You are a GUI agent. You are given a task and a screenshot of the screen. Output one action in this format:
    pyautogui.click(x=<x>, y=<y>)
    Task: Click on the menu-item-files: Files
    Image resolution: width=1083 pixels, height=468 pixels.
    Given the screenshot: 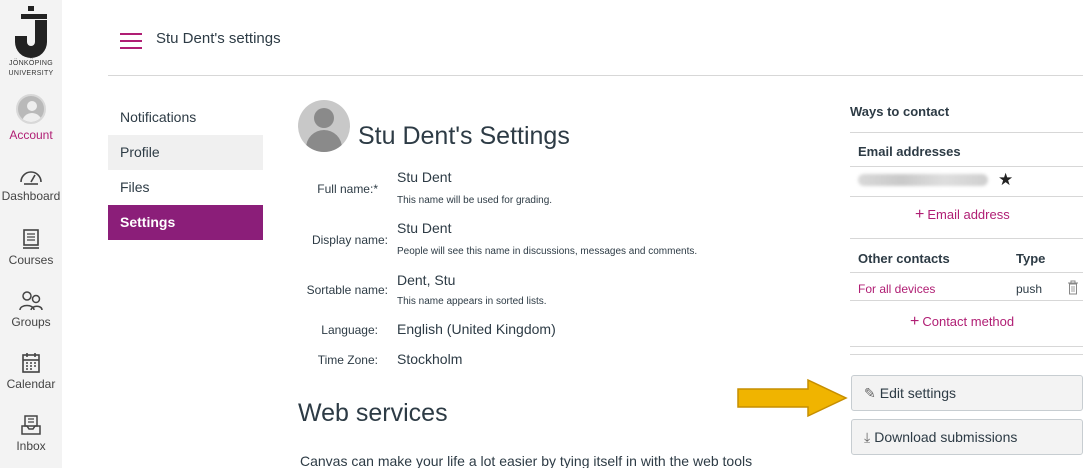 What is the action you would take?
    pyautogui.click(x=185, y=187)
    